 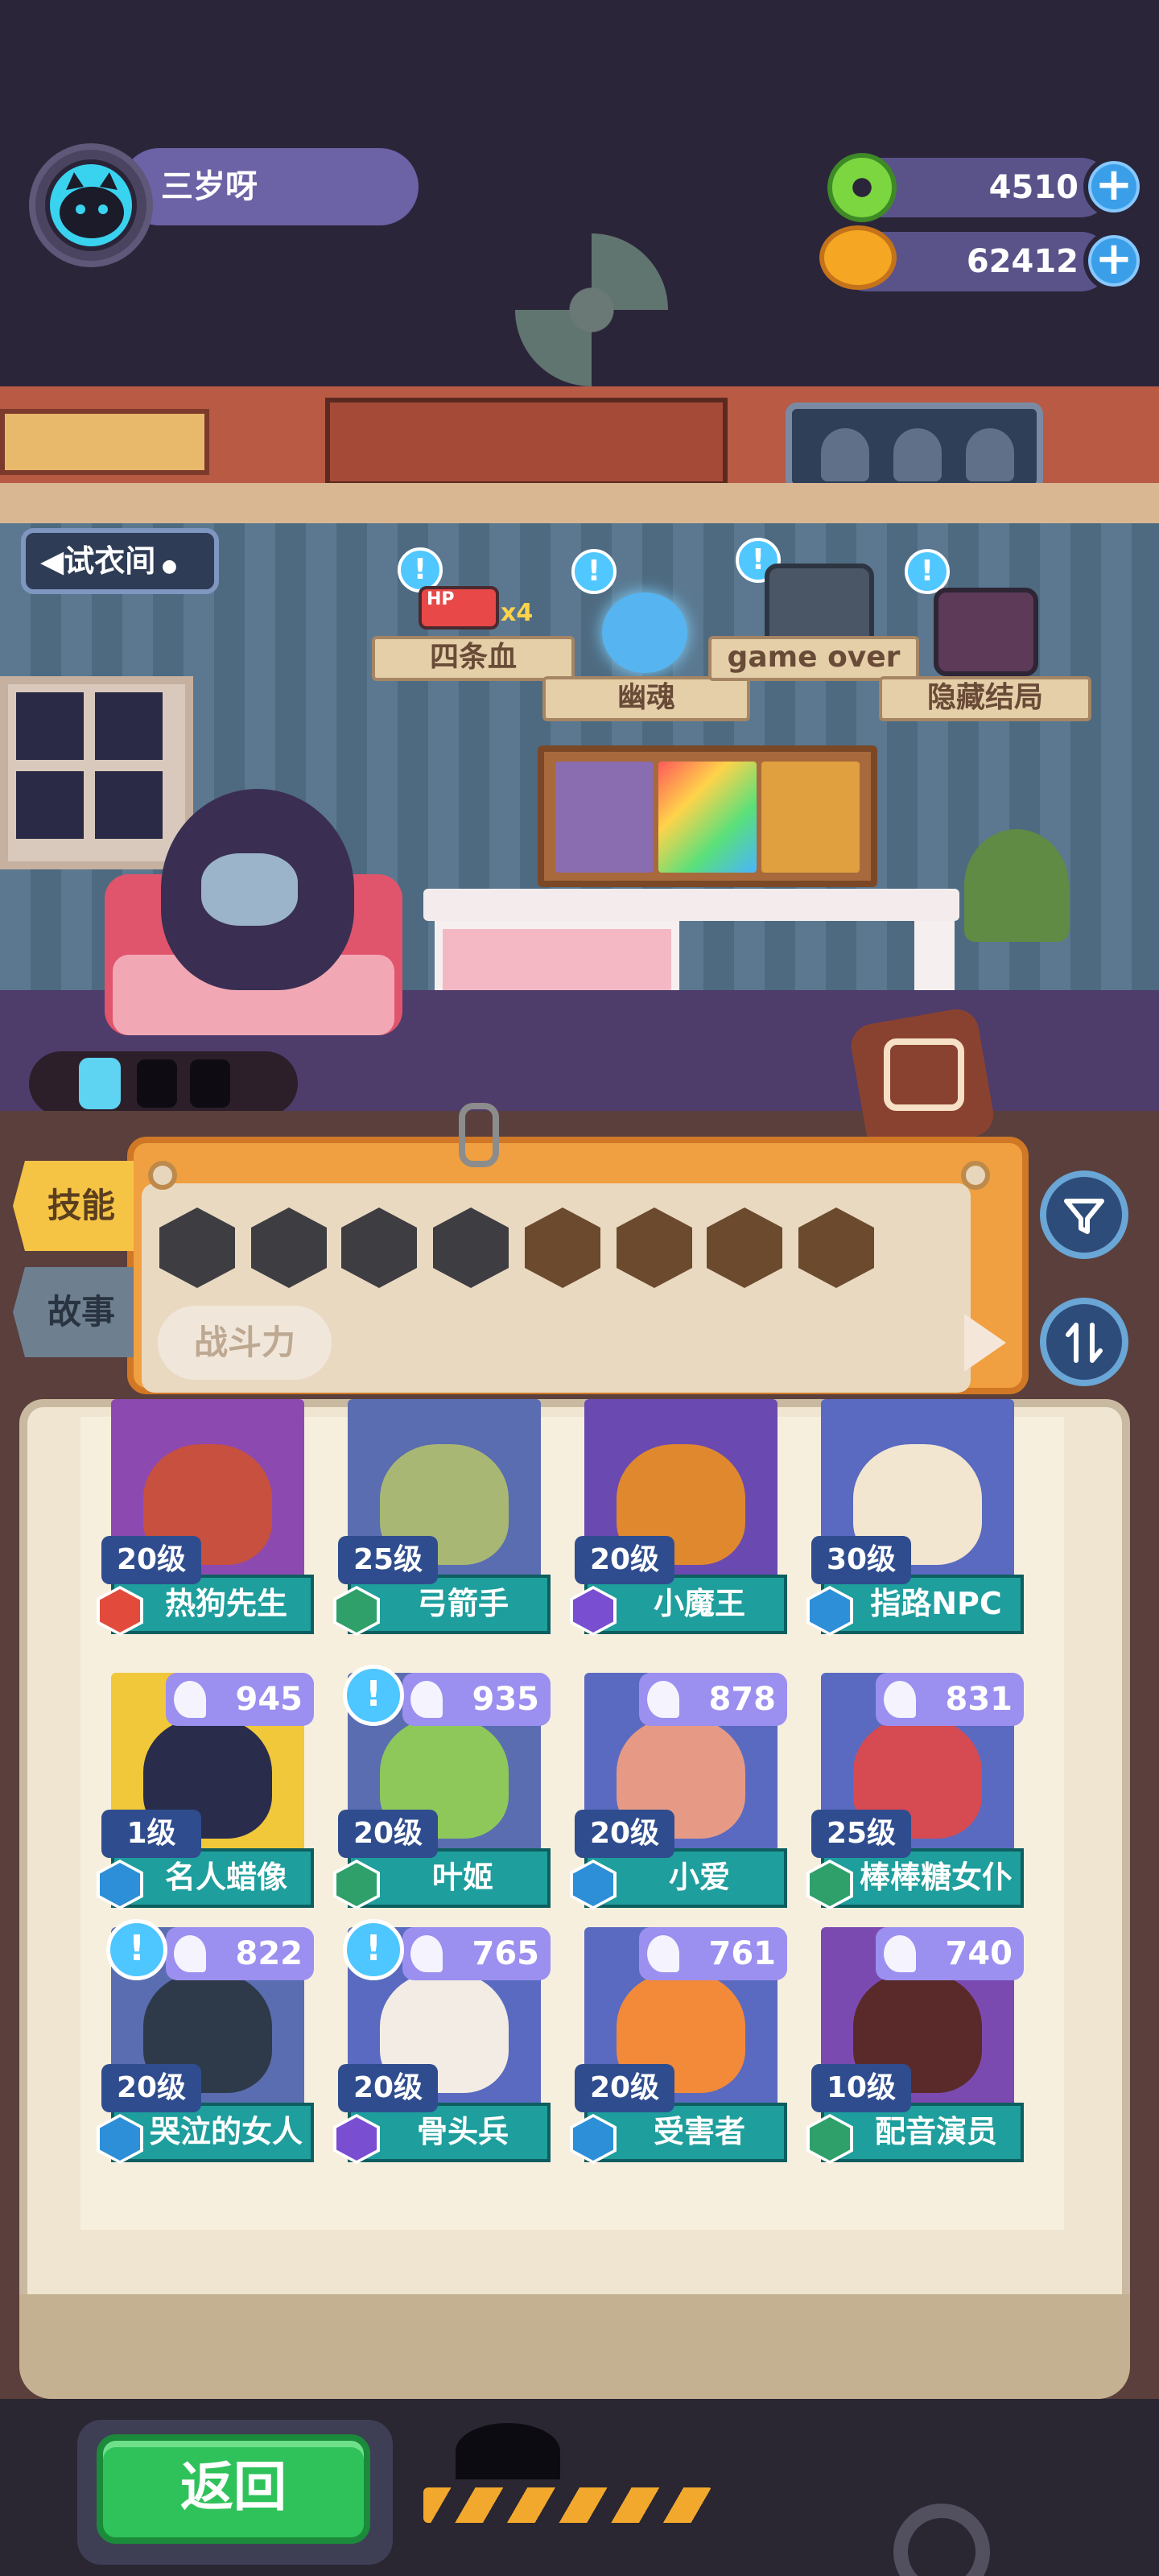 What do you see at coordinates (100, 1083) in the screenshot?
I see `lightning-energy-icon` at bounding box center [100, 1083].